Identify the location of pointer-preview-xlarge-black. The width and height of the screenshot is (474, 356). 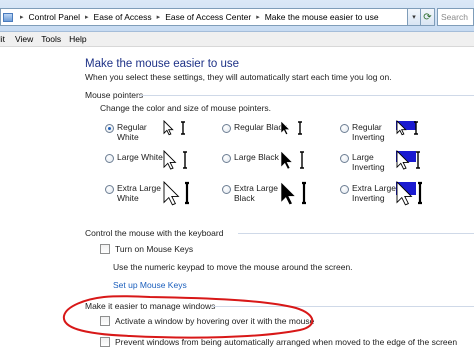
(298, 196).